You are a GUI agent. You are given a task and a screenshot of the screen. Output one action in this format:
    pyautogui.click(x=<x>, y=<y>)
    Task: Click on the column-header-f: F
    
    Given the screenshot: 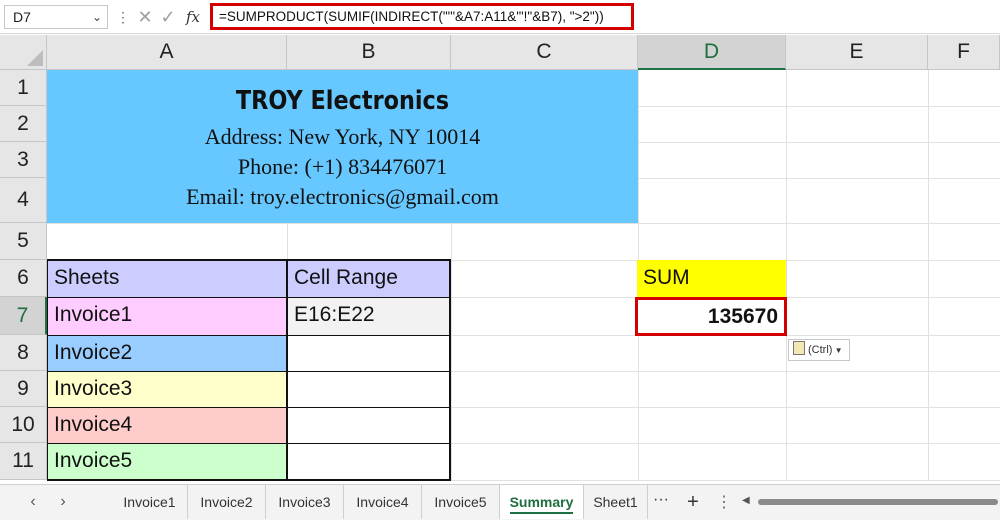 What is the action you would take?
    pyautogui.click(x=964, y=52)
    